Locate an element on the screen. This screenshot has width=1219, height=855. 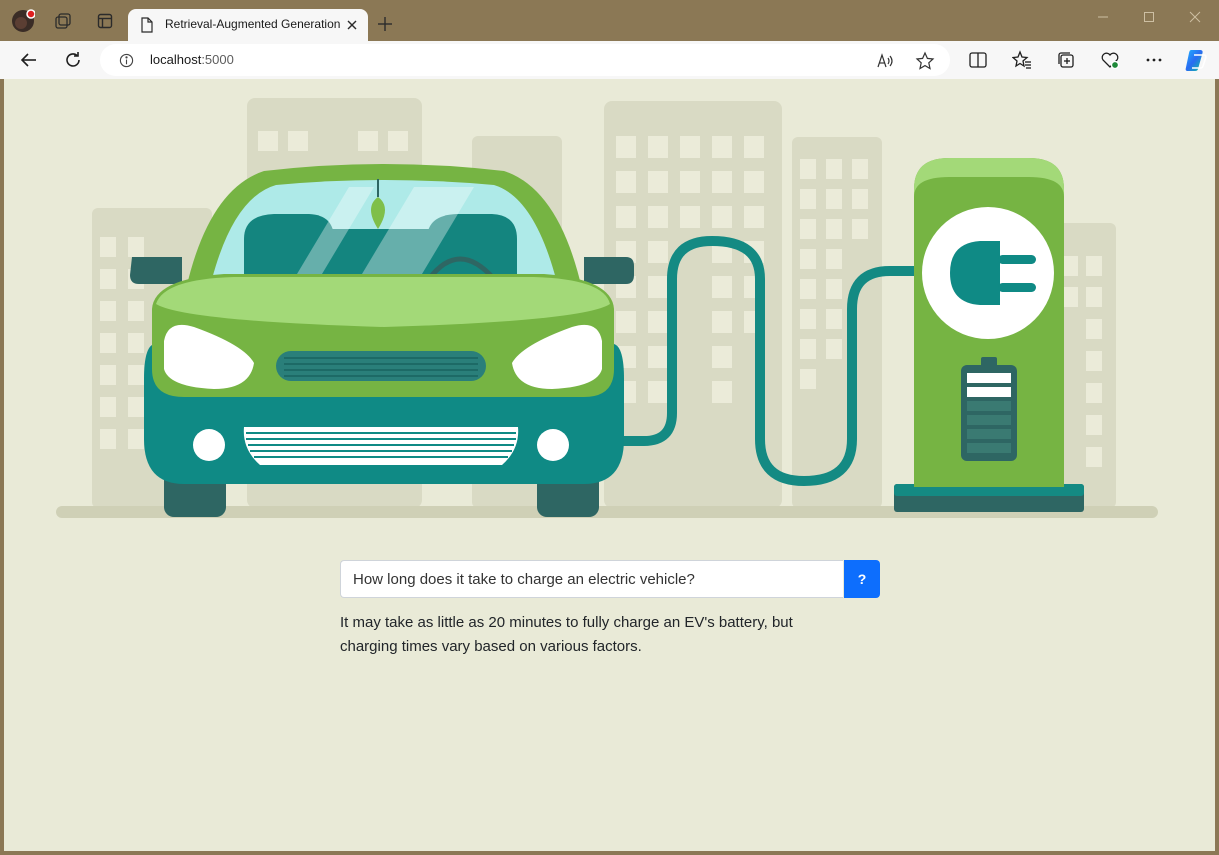
url-port: :5000 is located at coordinates (217, 59).